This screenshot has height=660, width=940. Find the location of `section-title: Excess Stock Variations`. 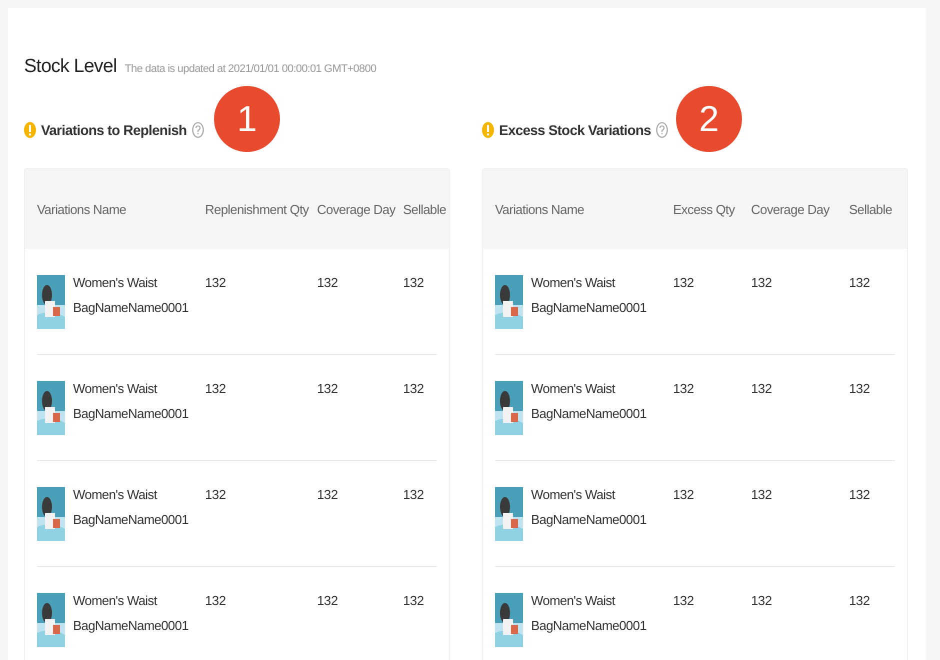

section-title: Excess Stock Variations is located at coordinates (575, 130).